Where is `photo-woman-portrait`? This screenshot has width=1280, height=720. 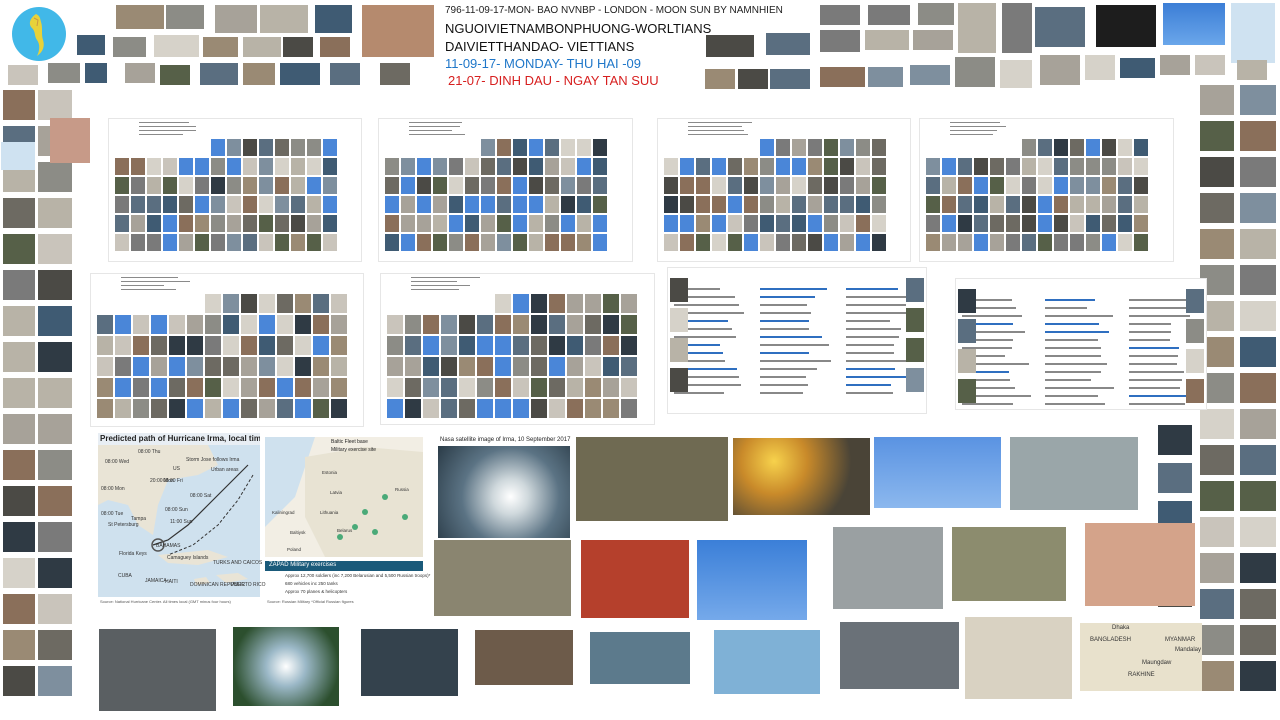 photo-woman-portrait is located at coordinates (1140, 564).